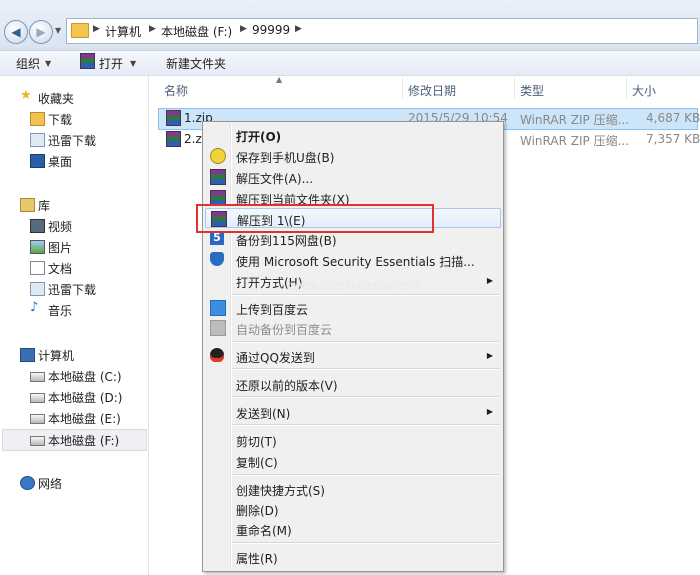 The width and height of the screenshot is (700, 575). I want to click on address-input: ▶ 计算机 ▶ 本地磁盘 (F:) ▶ 99999 ▶, so click(382, 31).